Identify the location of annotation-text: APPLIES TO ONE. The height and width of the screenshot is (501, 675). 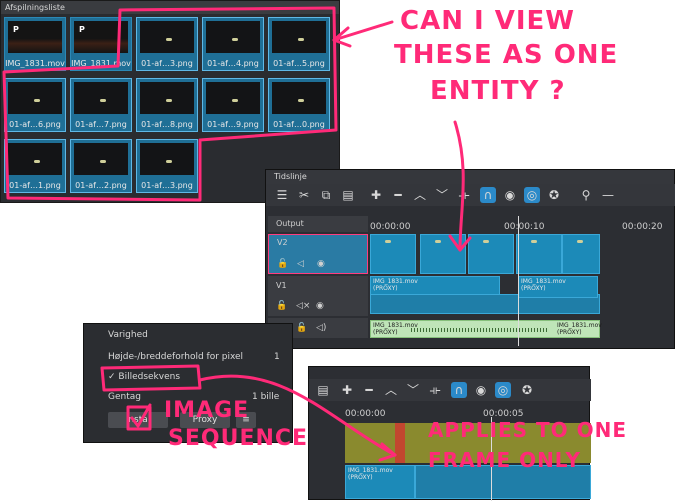
(528, 430).